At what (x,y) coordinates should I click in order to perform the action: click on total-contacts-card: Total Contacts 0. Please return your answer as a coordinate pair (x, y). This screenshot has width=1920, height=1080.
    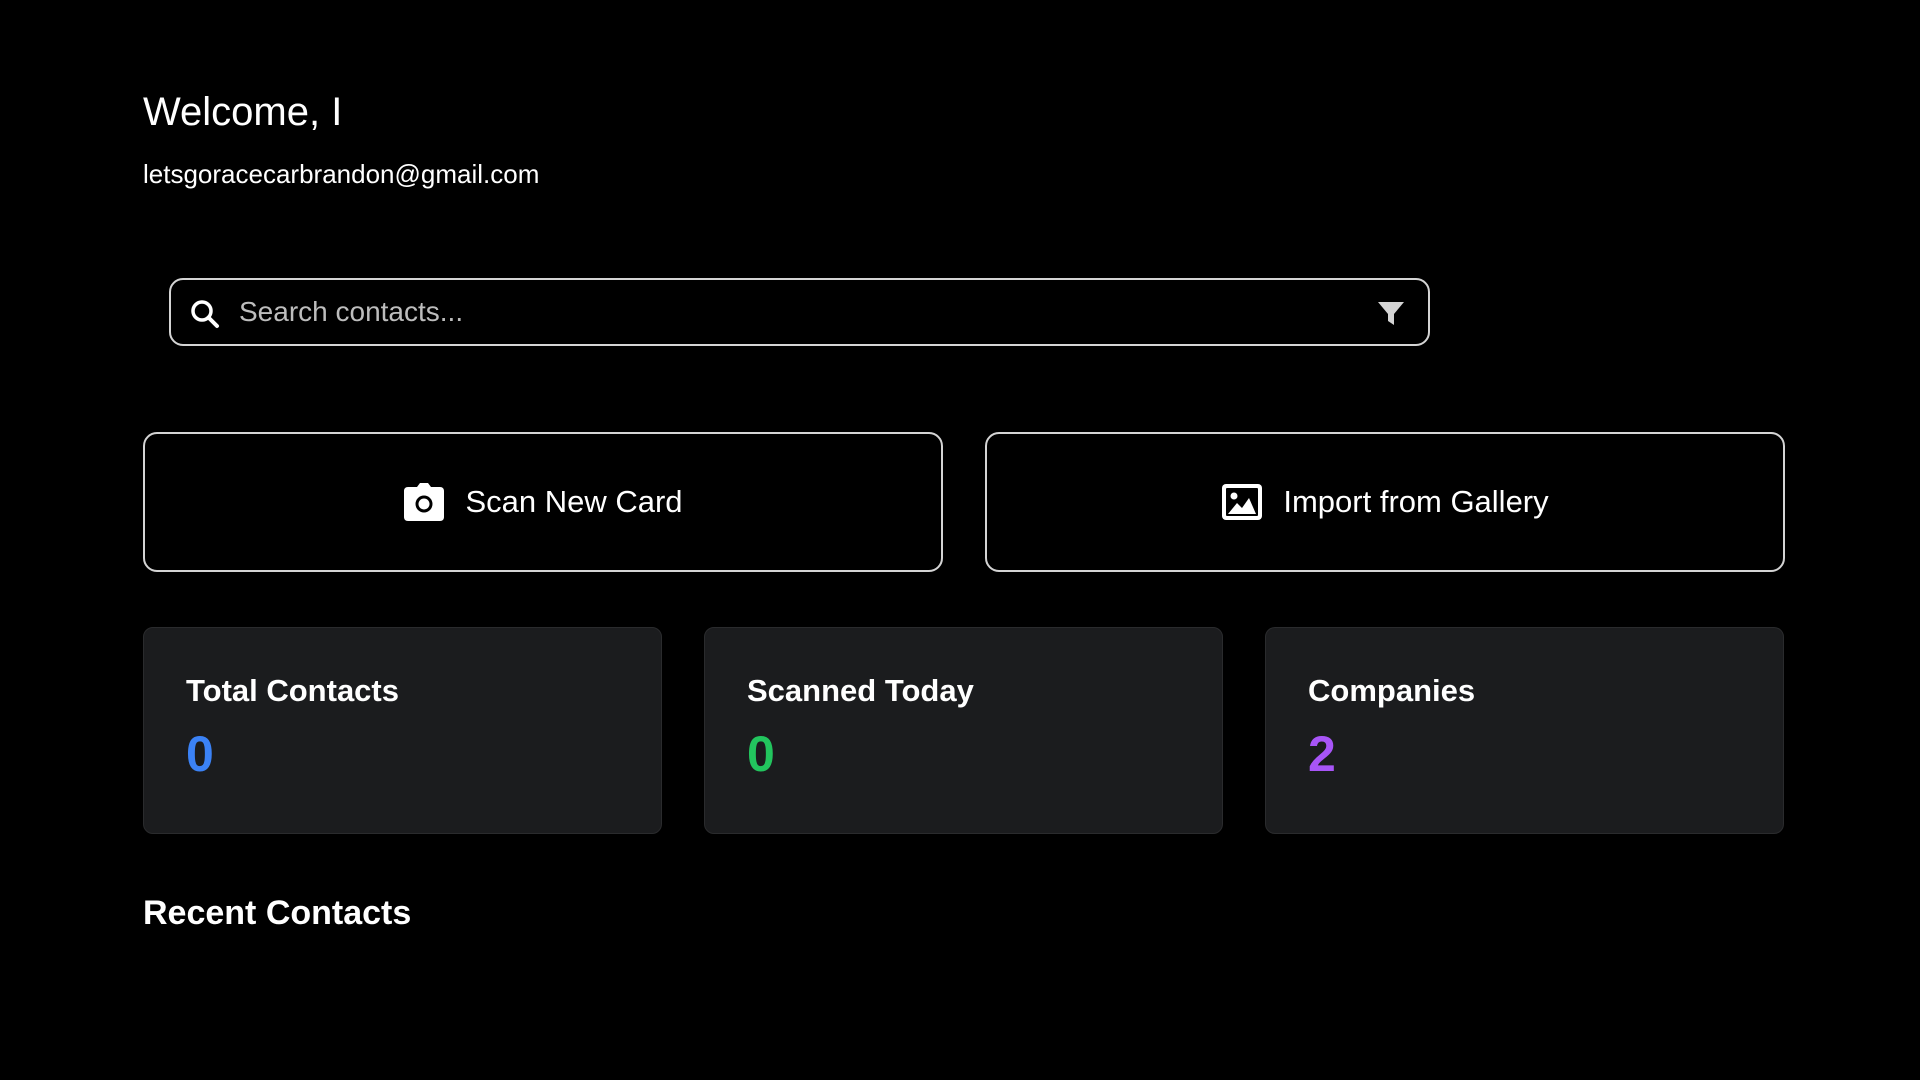
    Looking at the image, I should click on (402, 730).